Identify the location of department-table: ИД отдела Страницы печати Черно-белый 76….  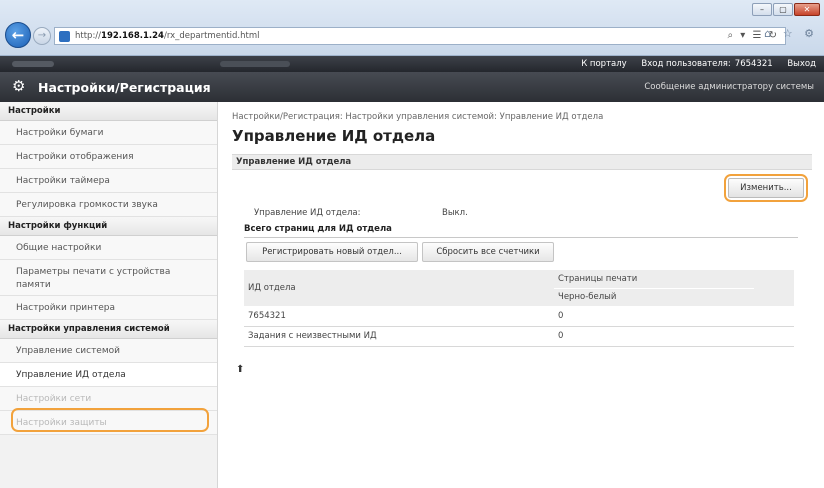
(519, 308).